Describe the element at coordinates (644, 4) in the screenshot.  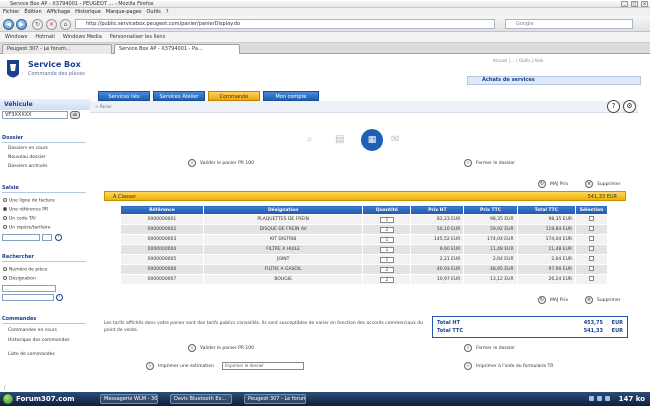
I see `close-window-button: ×` at that location.